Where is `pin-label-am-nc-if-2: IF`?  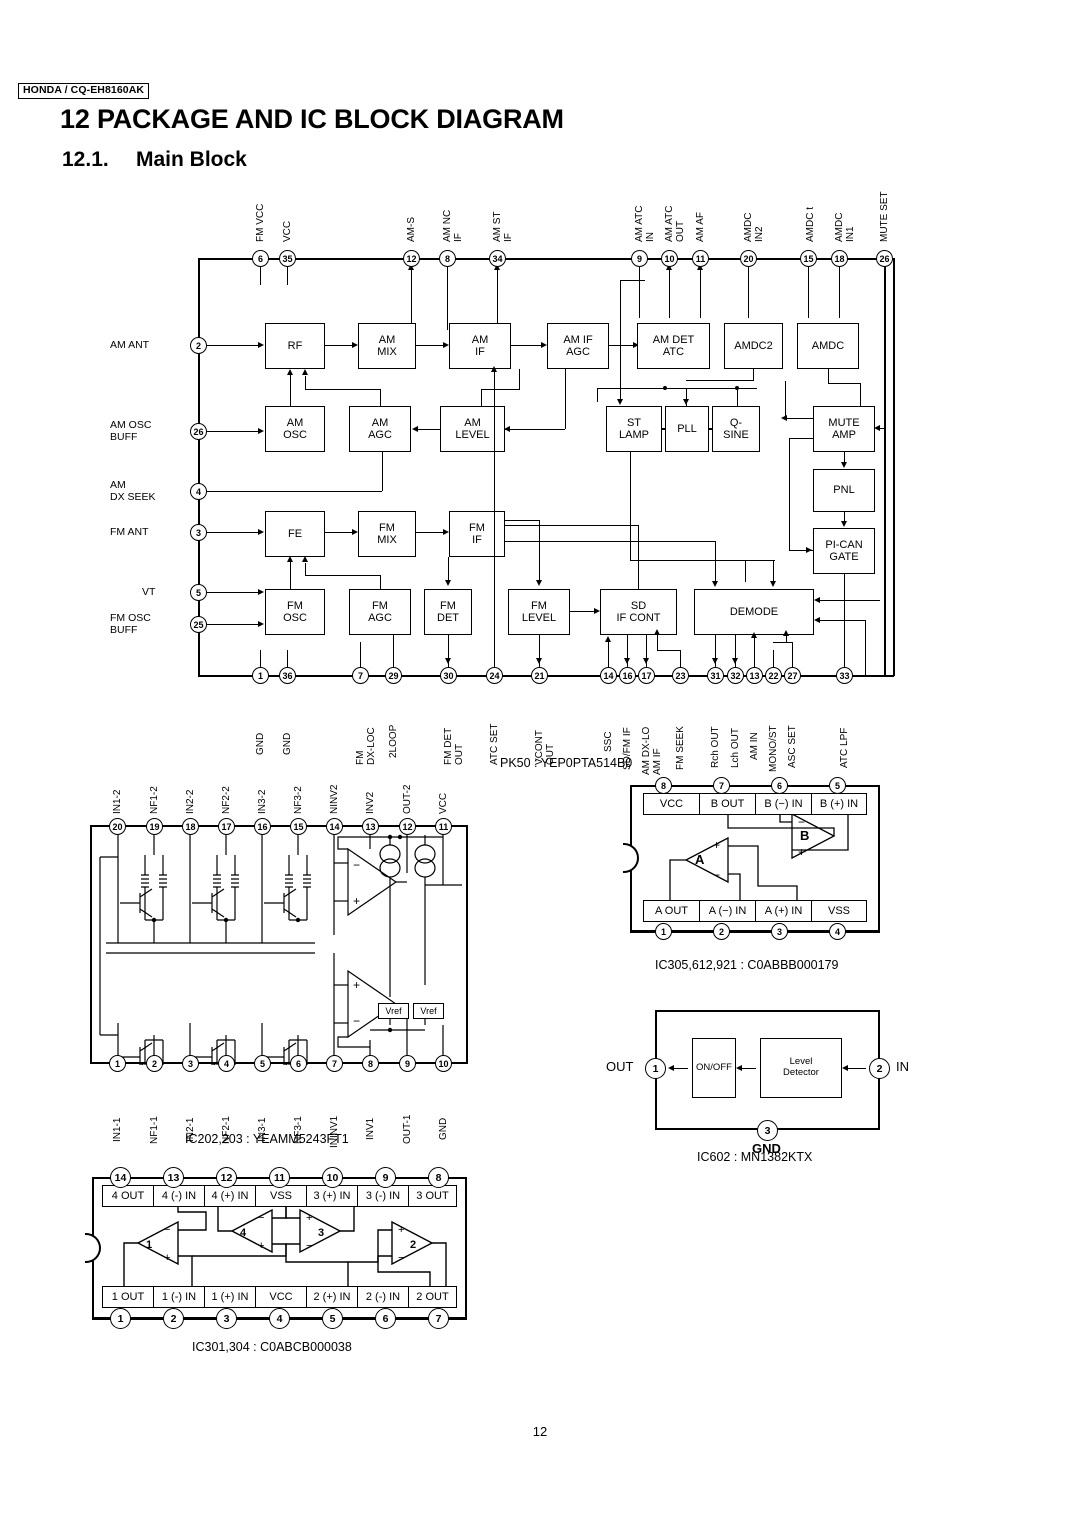 pin-label-am-nc-if-2: IF is located at coordinates (458, 237).